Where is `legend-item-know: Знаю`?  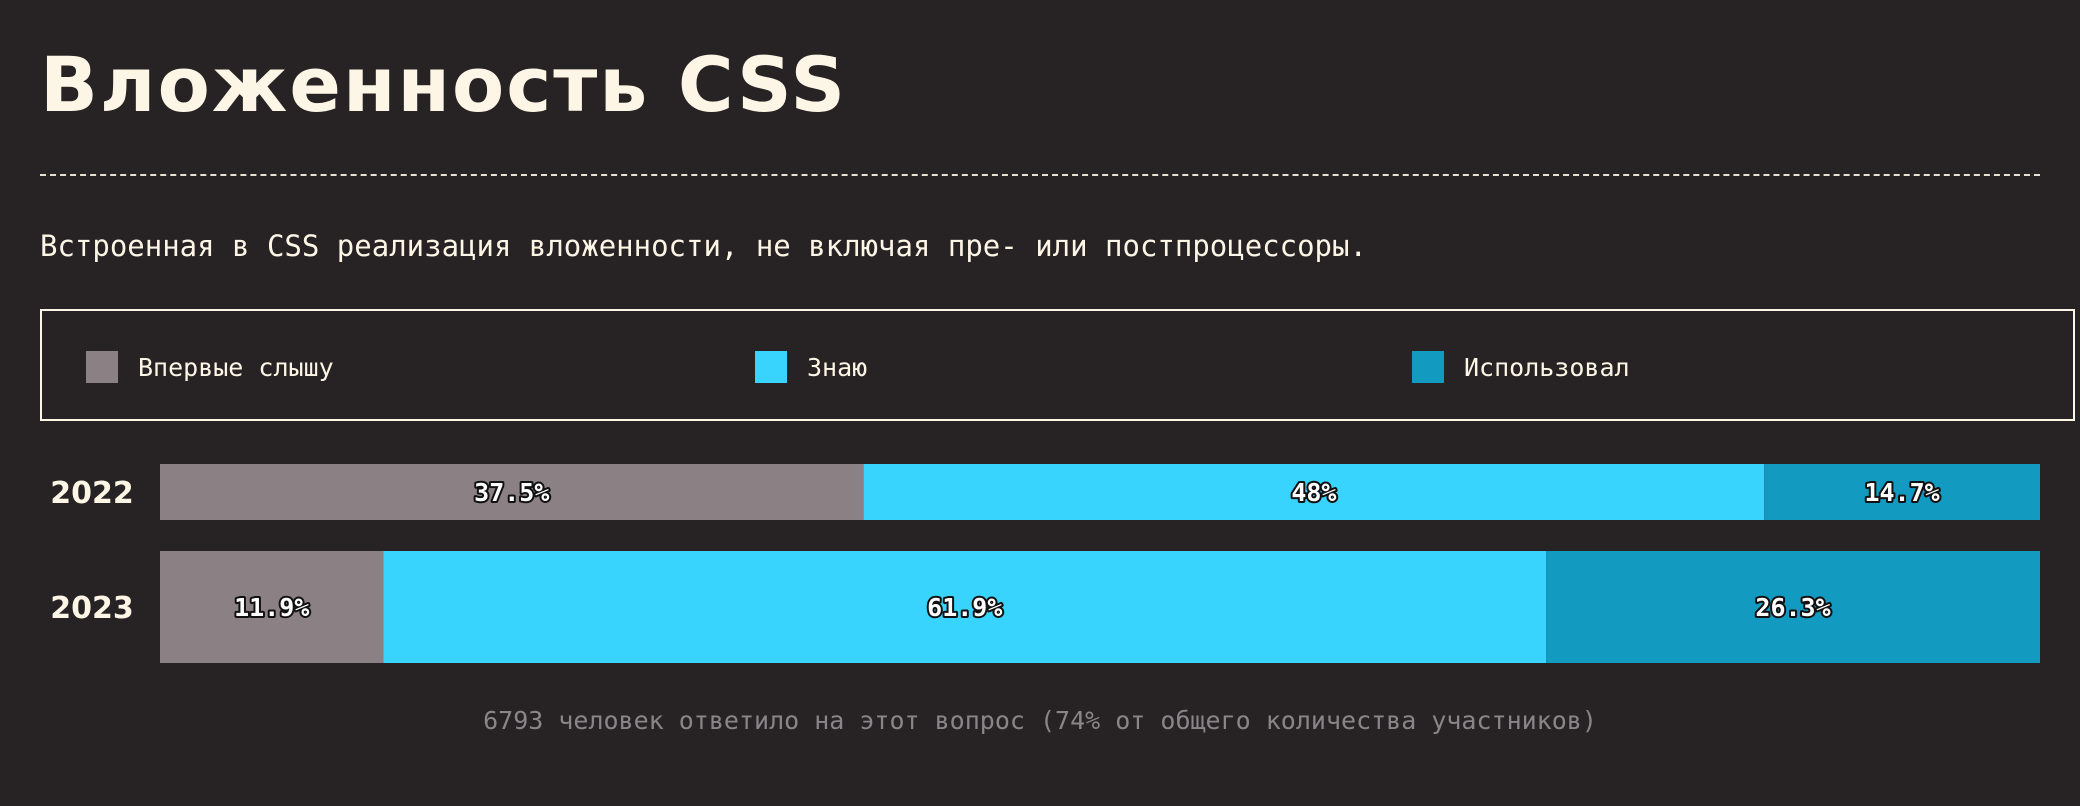
legend-item-know: Знаю is located at coordinates (811, 367).